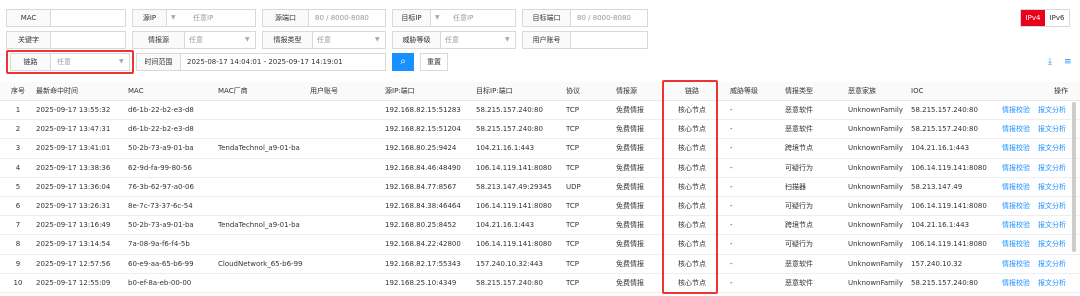 This screenshot has height=296, width=1080. Describe the element at coordinates (1057, 18) in the screenshot. I see `ipv6-button: IPv6` at that location.